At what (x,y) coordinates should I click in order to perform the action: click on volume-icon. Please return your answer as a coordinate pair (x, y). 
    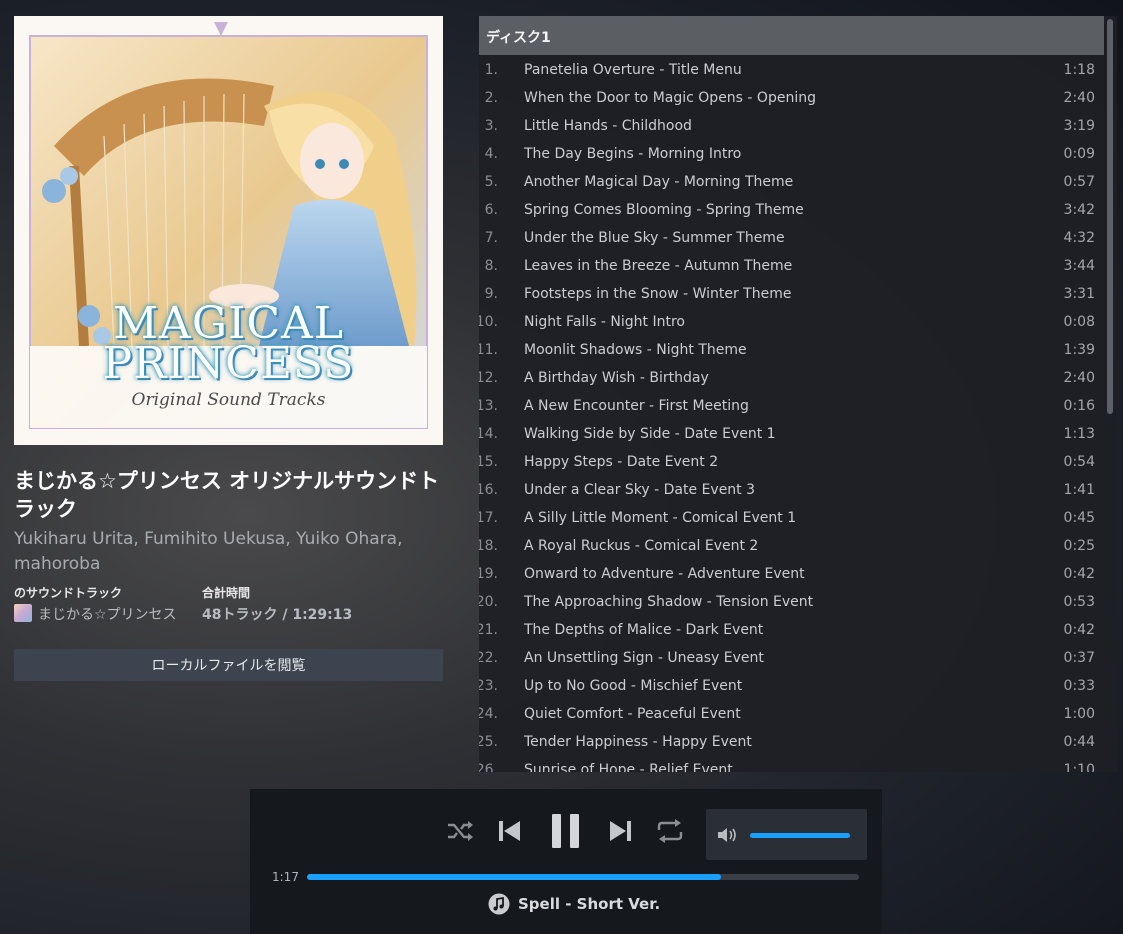
    Looking at the image, I should click on (728, 835).